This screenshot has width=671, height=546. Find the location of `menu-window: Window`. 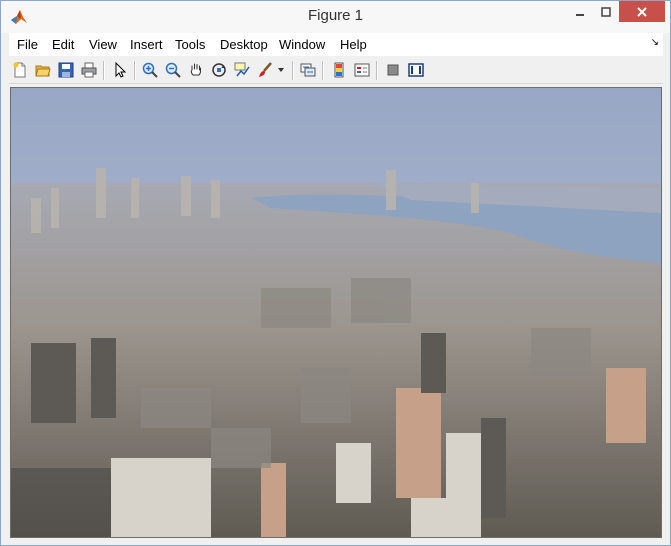

menu-window: Window is located at coordinates (302, 44).